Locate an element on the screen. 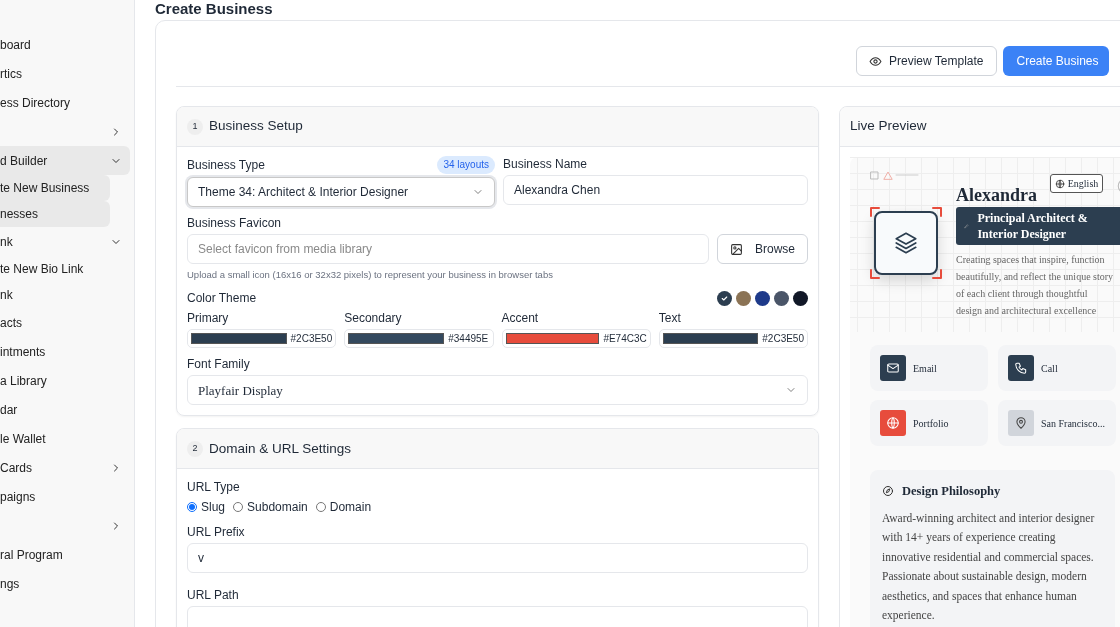 The height and width of the screenshot is (627, 1120). contact-tile: Email is located at coordinates (929, 368).